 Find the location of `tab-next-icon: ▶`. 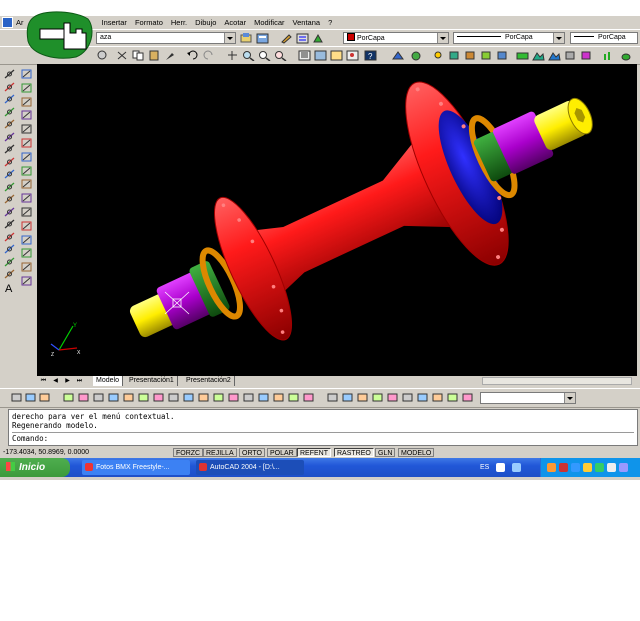

tab-next-icon: ▶ is located at coordinates (67, 381).